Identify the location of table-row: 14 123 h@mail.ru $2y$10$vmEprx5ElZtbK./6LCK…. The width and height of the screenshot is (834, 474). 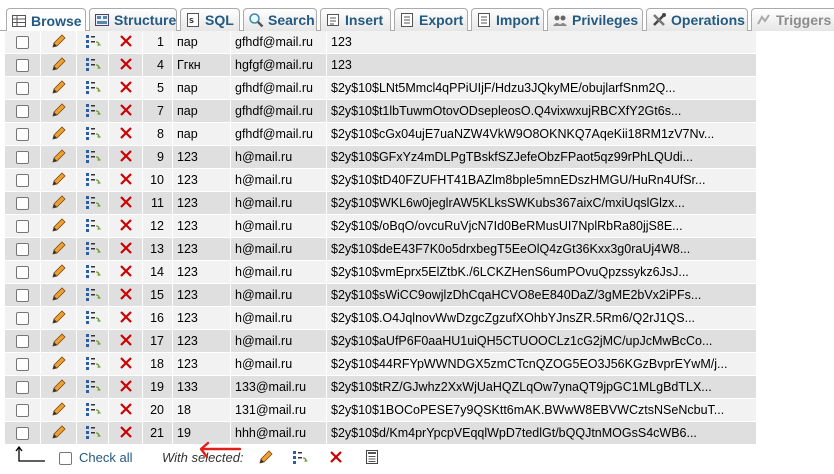
(381, 272).